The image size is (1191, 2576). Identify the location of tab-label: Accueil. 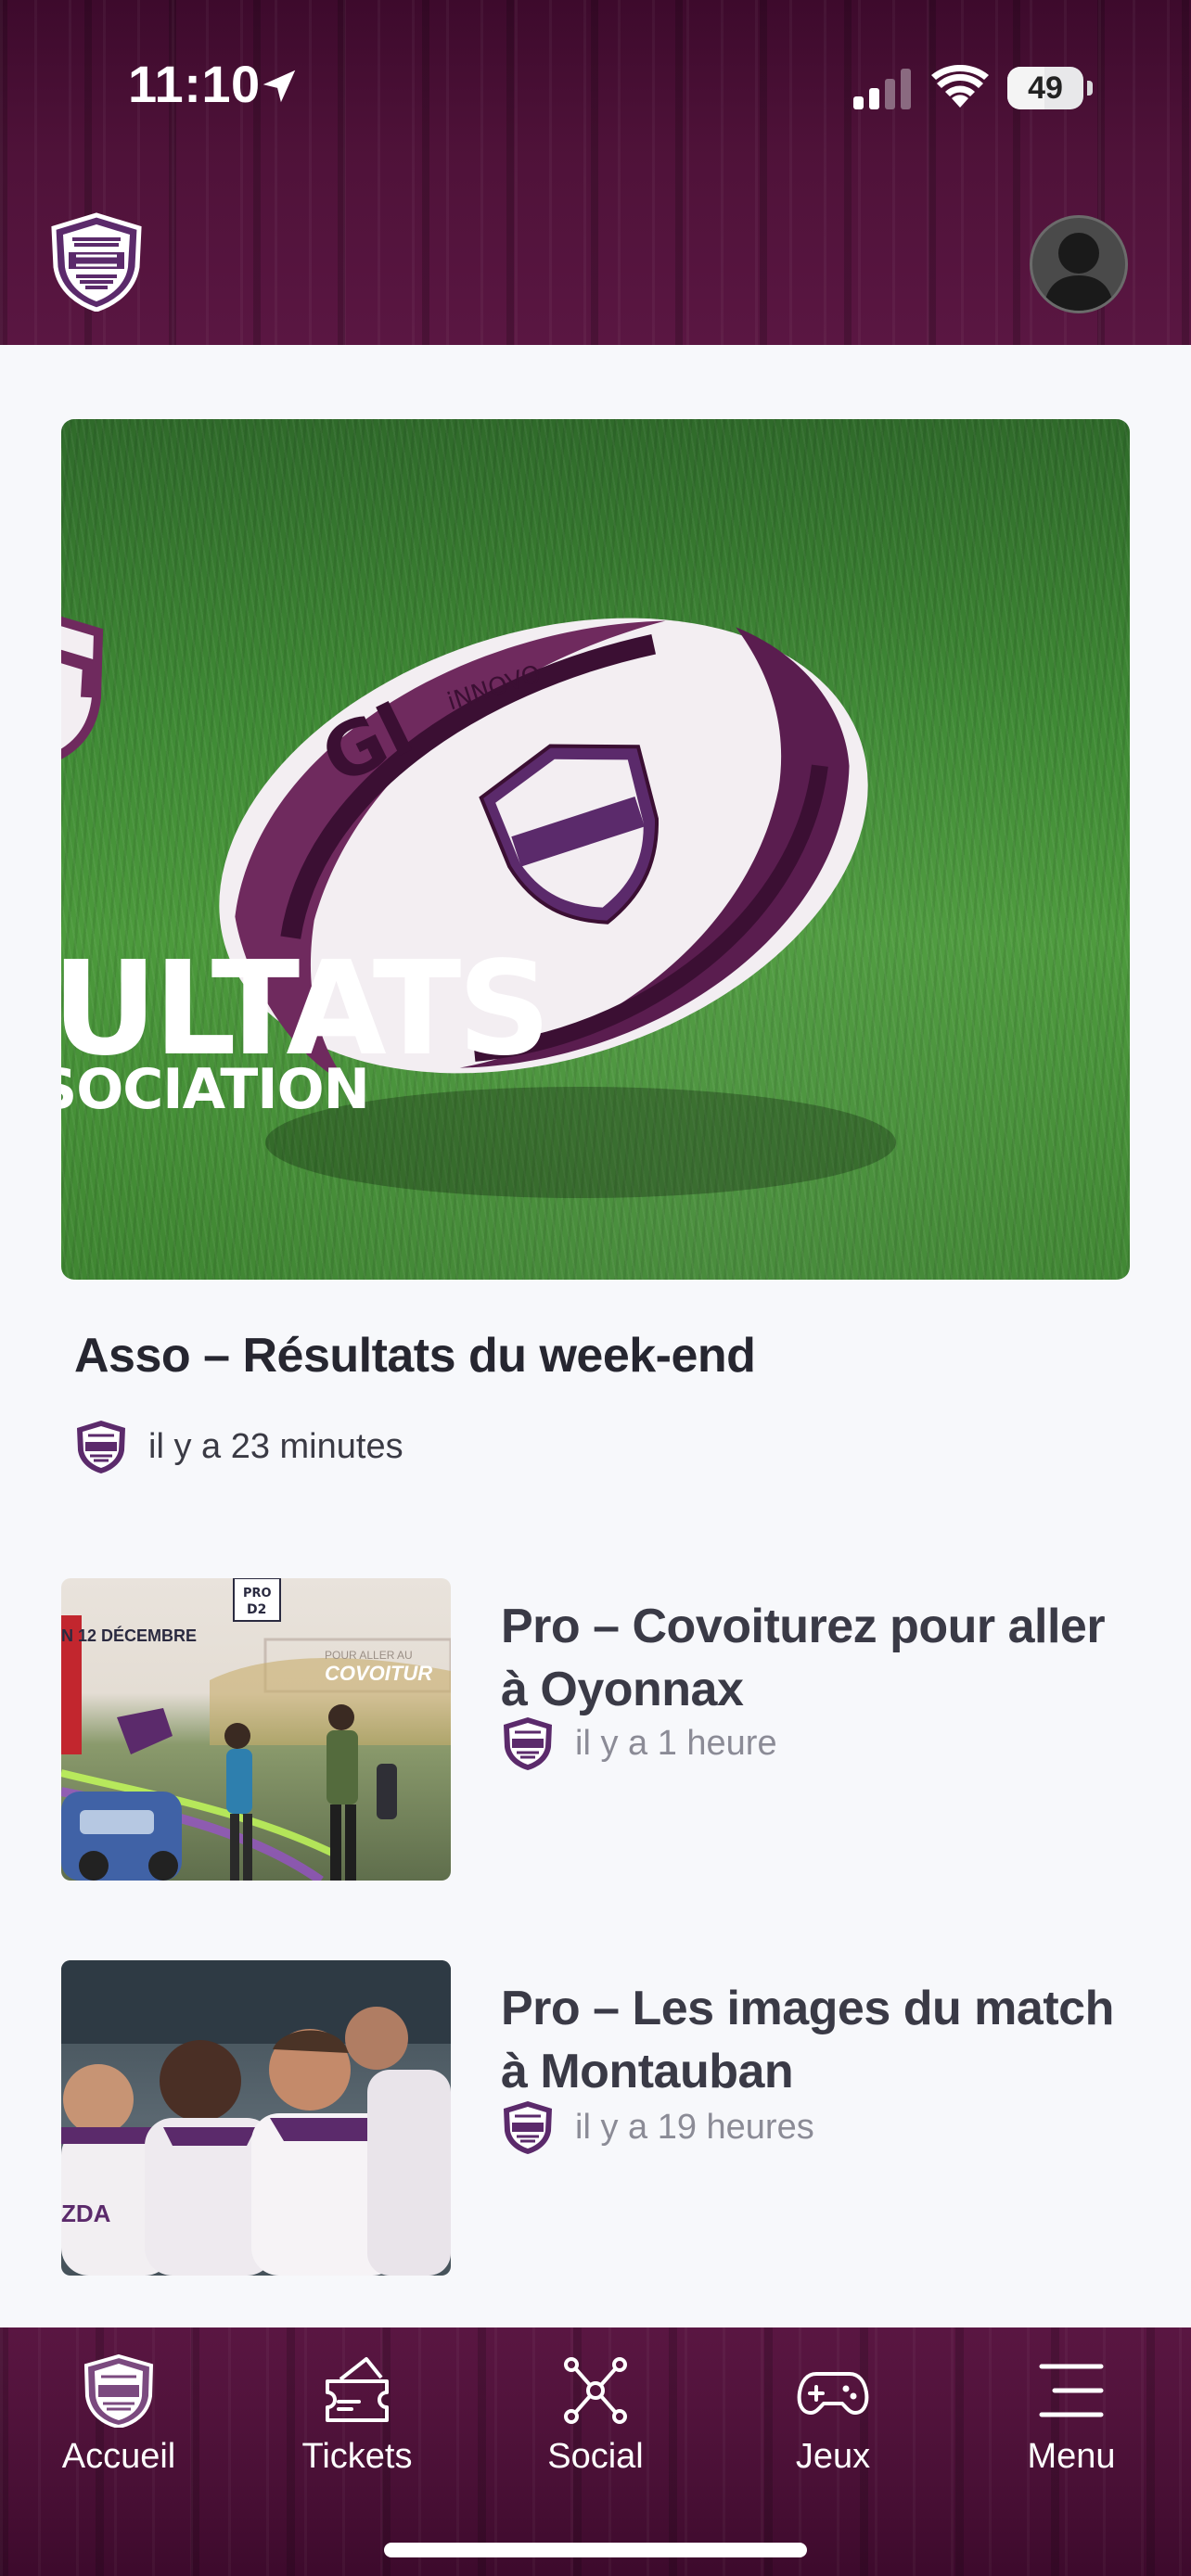
(118, 2457).